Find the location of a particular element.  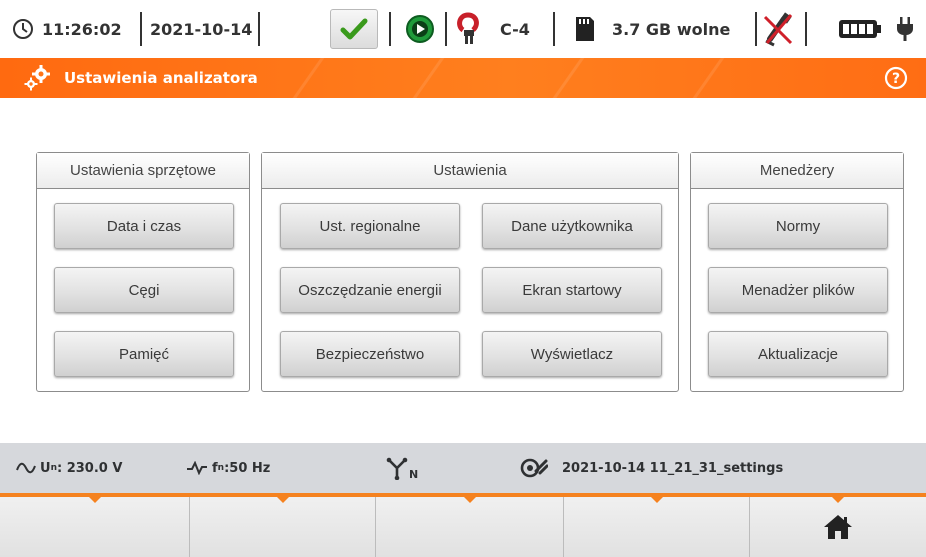

status-date: 2021-10-14 is located at coordinates (201, 29).